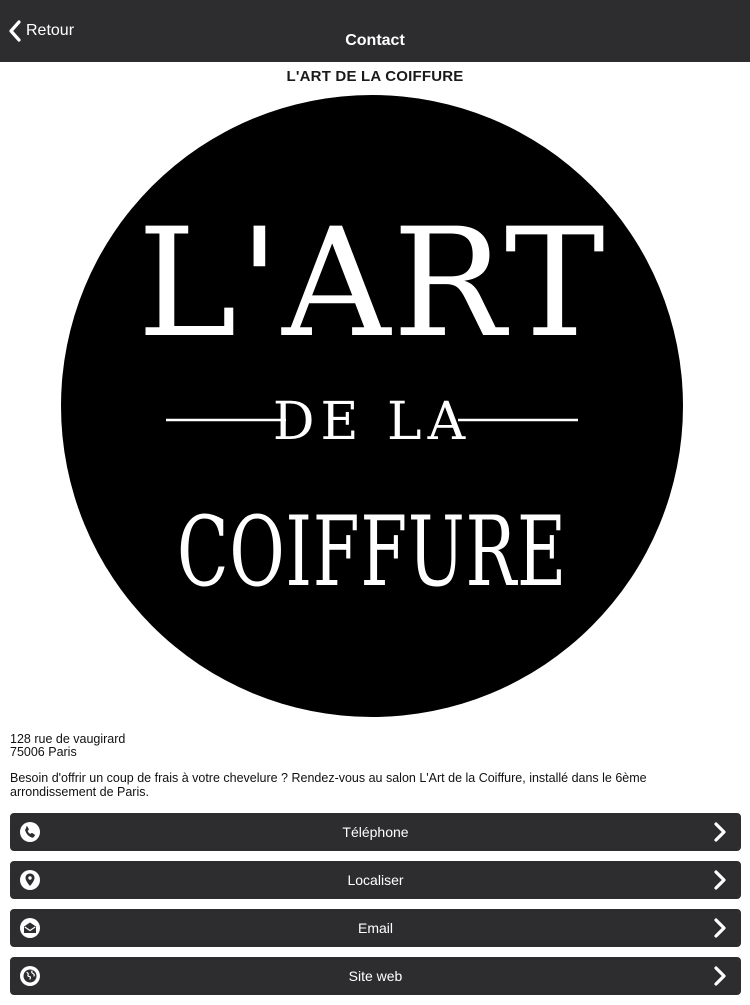  I want to click on locate-button: Localiser, so click(375, 880).